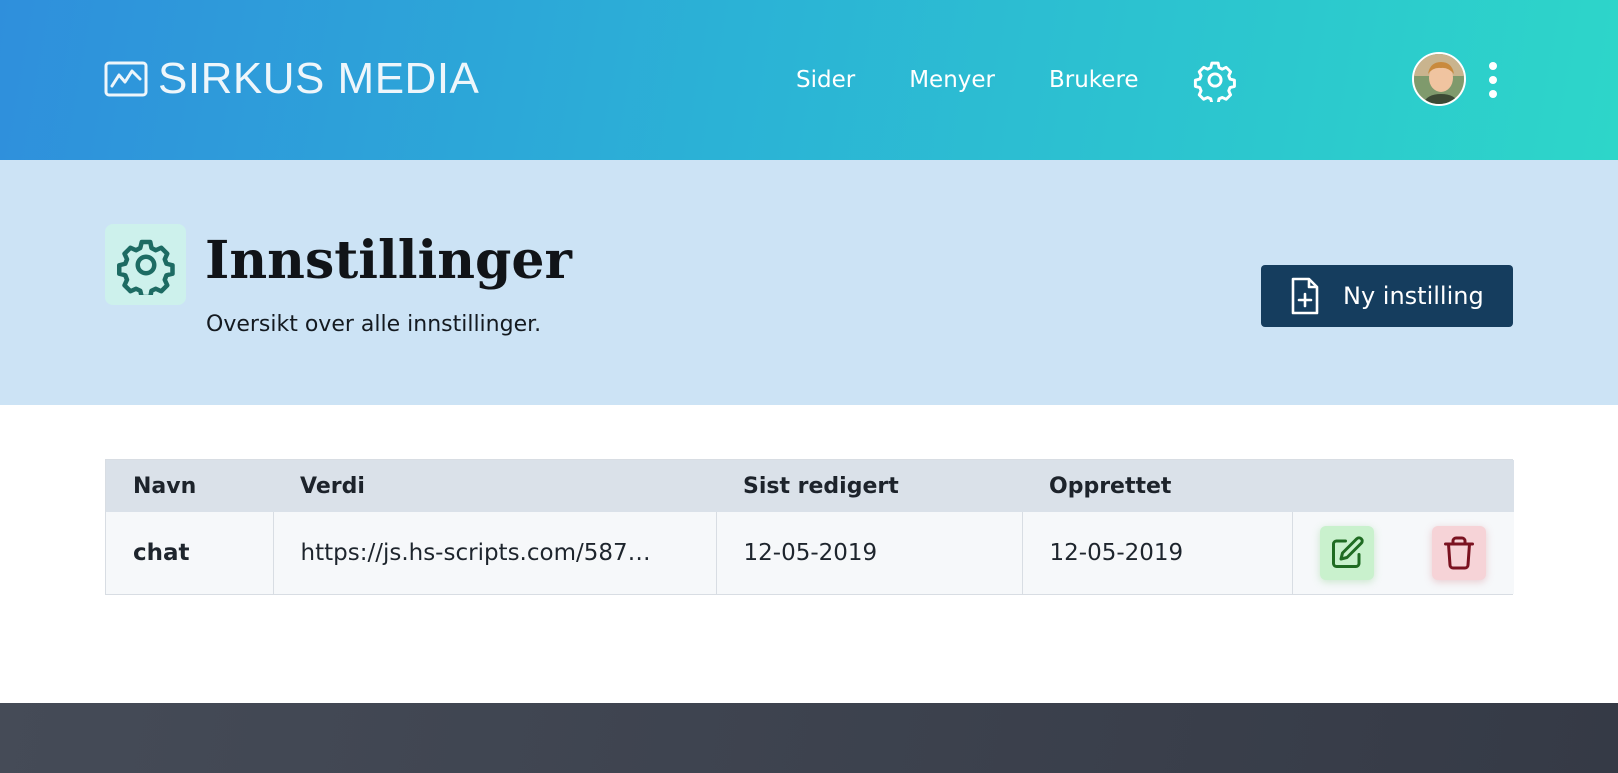 Image resolution: width=1618 pixels, height=773 pixels. I want to click on kebab-menu-icon, so click(1493, 80).